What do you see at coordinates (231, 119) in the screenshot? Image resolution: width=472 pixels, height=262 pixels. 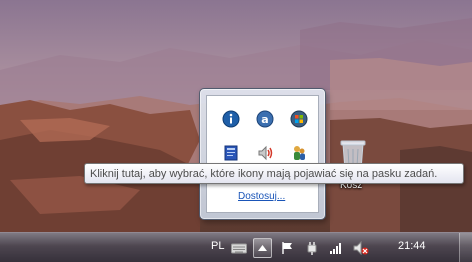 I see `info-icon` at bounding box center [231, 119].